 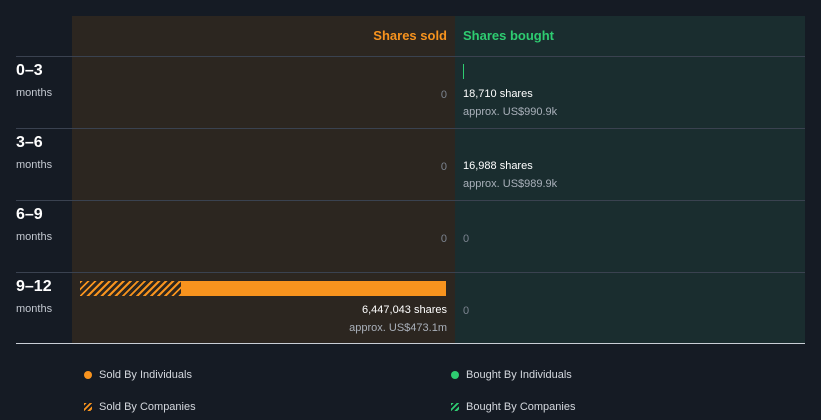 What do you see at coordinates (88, 375) in the screenshot?
I see `orange-dot-icon` at bounding box center [88, 375].